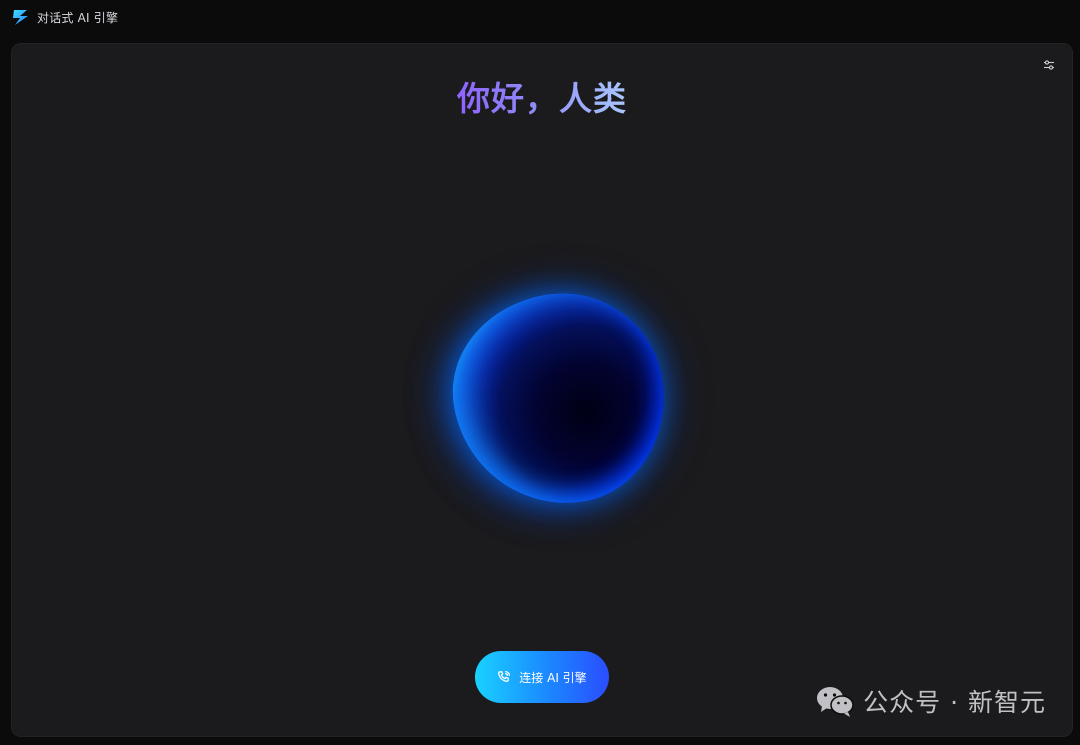 The height and width of the screenshot is (745, 1080). Describe the element at coordinates (540, 17) in the screenshot. I see `top-bar: 对话式 AI 引擎` at that location.